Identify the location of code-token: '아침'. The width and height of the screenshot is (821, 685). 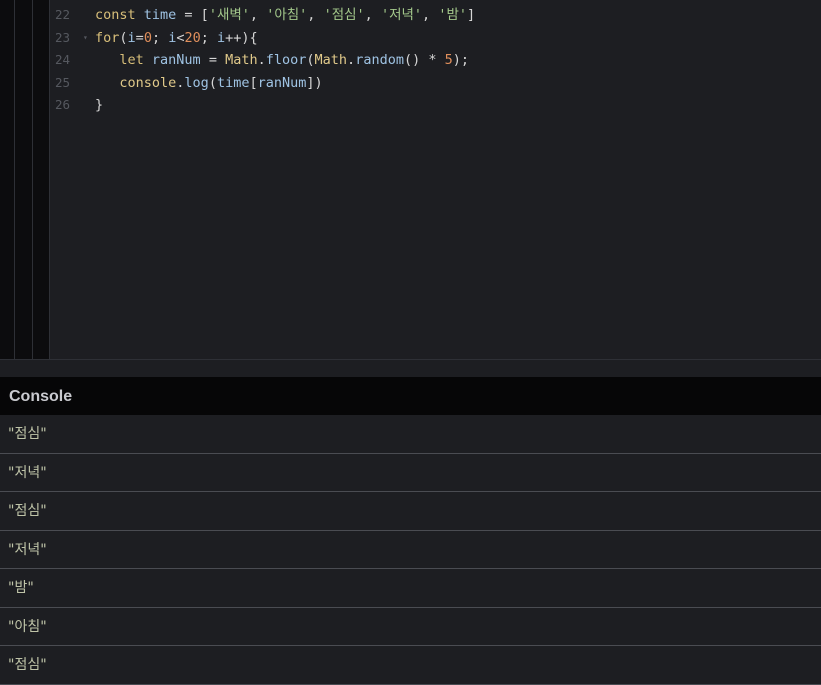
(287, 15).